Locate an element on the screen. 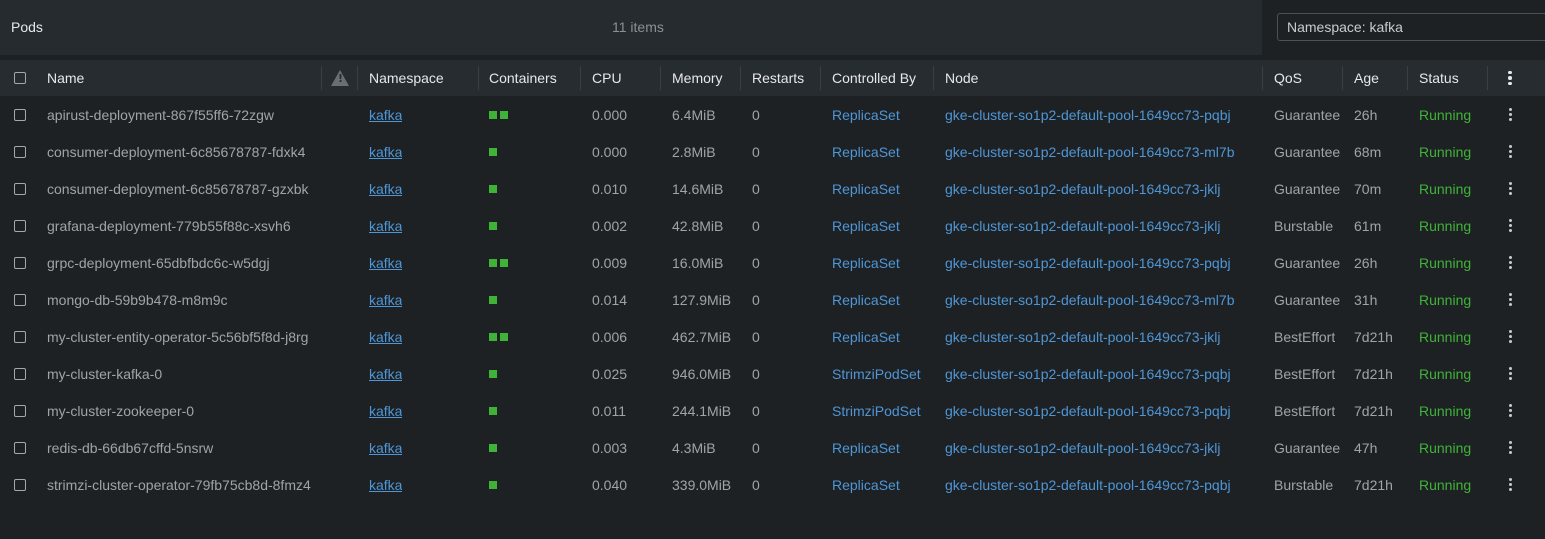  column-header-restarts: Restarts is located at coordinates (778, 78).